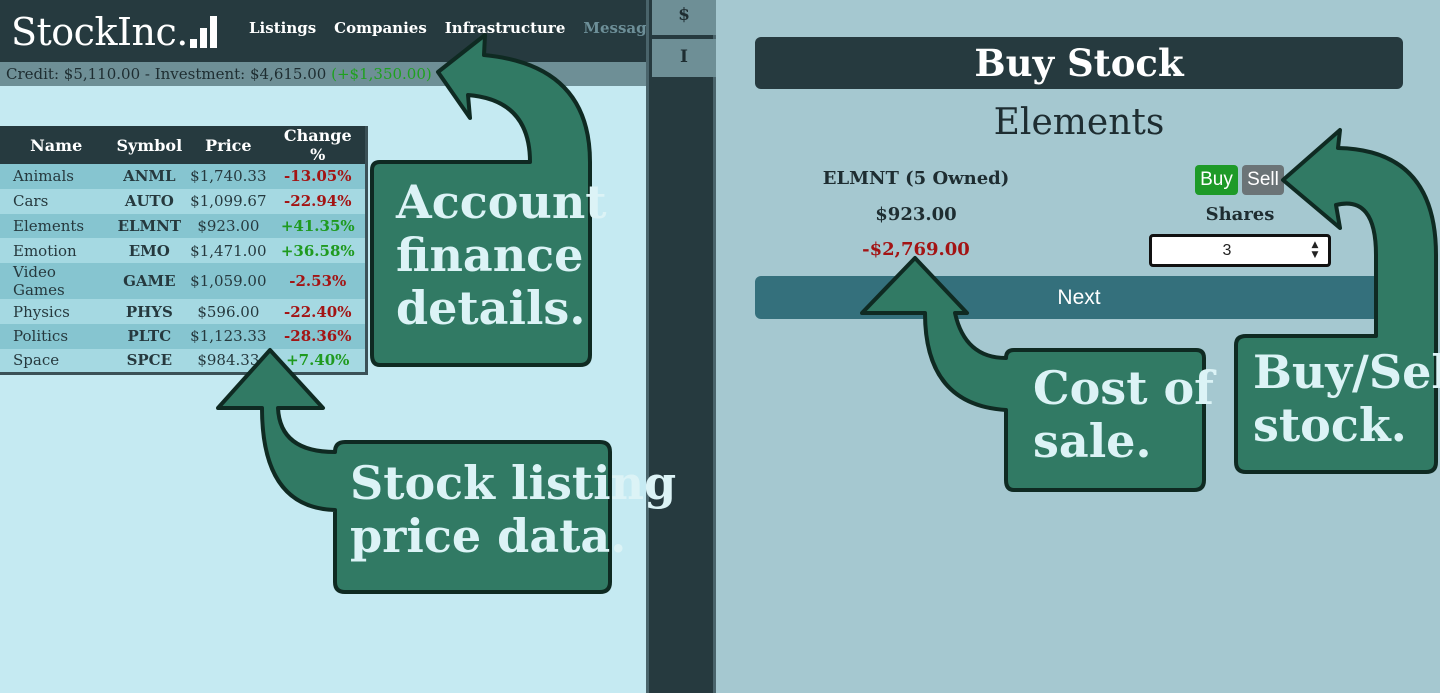  I want to click on cell-name: Animals, so click(56, 176).